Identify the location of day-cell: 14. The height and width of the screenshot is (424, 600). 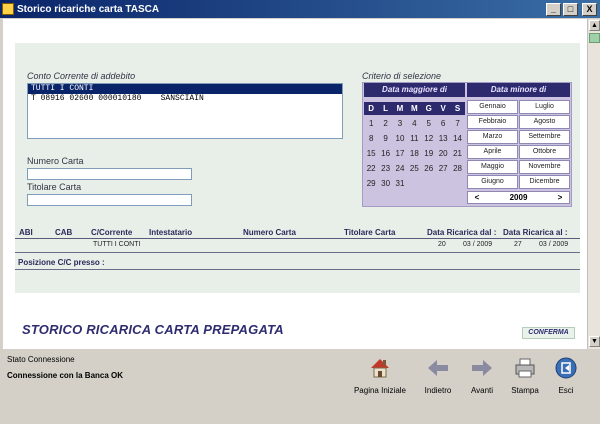
(457, 138).